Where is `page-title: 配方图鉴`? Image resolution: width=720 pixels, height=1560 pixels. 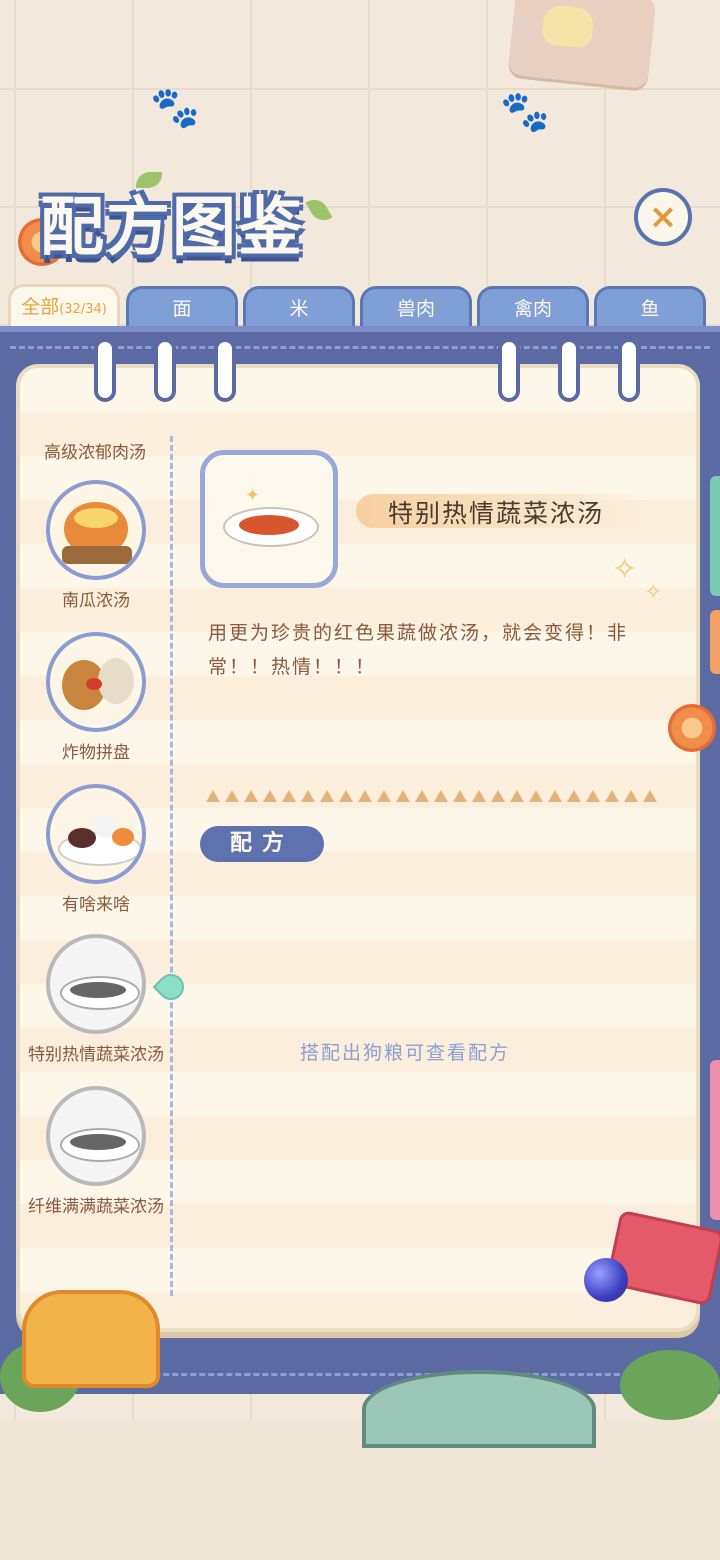 page-title: 配方图鉴 is located at coordinates (172, 228).